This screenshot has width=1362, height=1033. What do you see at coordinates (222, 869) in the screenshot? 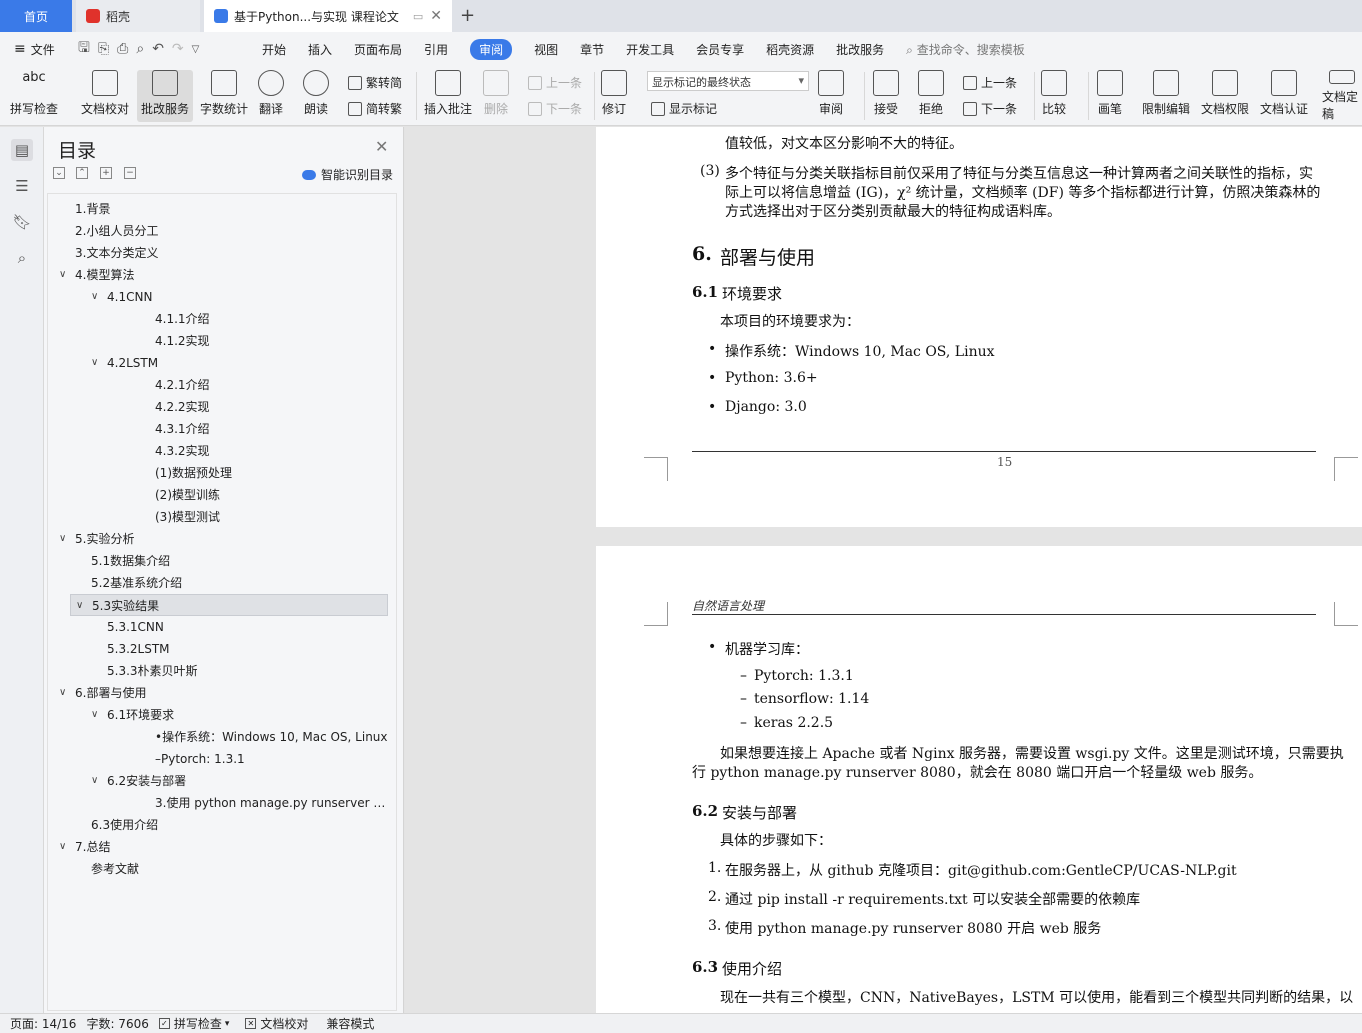
I see `toc-item: 参考文献` at bounding box center [222, 869].